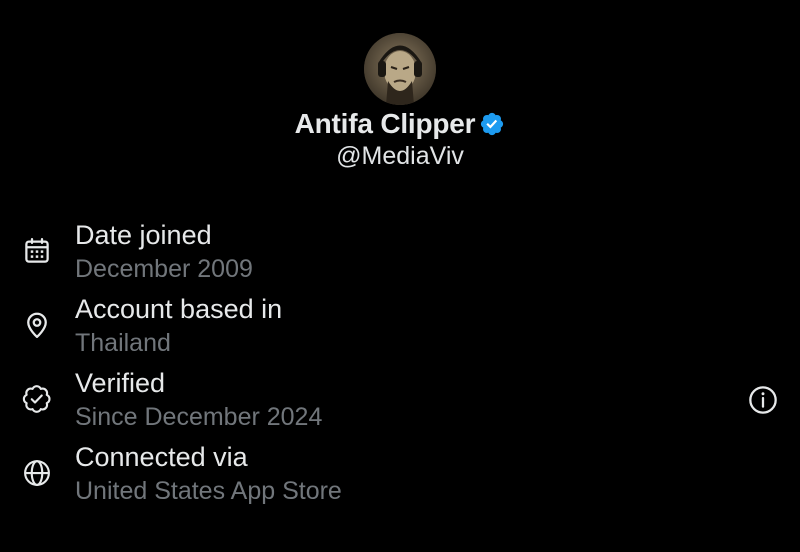 This screenshot has width=800, height=552. Describe the element at coordinates (37, 251) in the screenshot. I see `calendar-icon` at that location.